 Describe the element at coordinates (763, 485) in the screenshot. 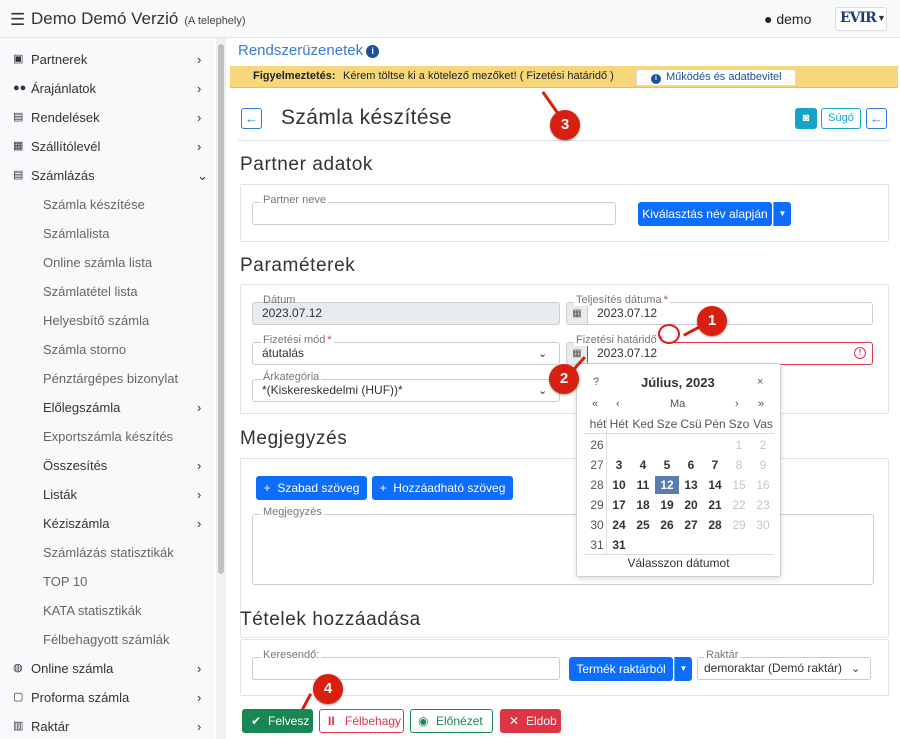

I see `calendar-day: 16` at that location.